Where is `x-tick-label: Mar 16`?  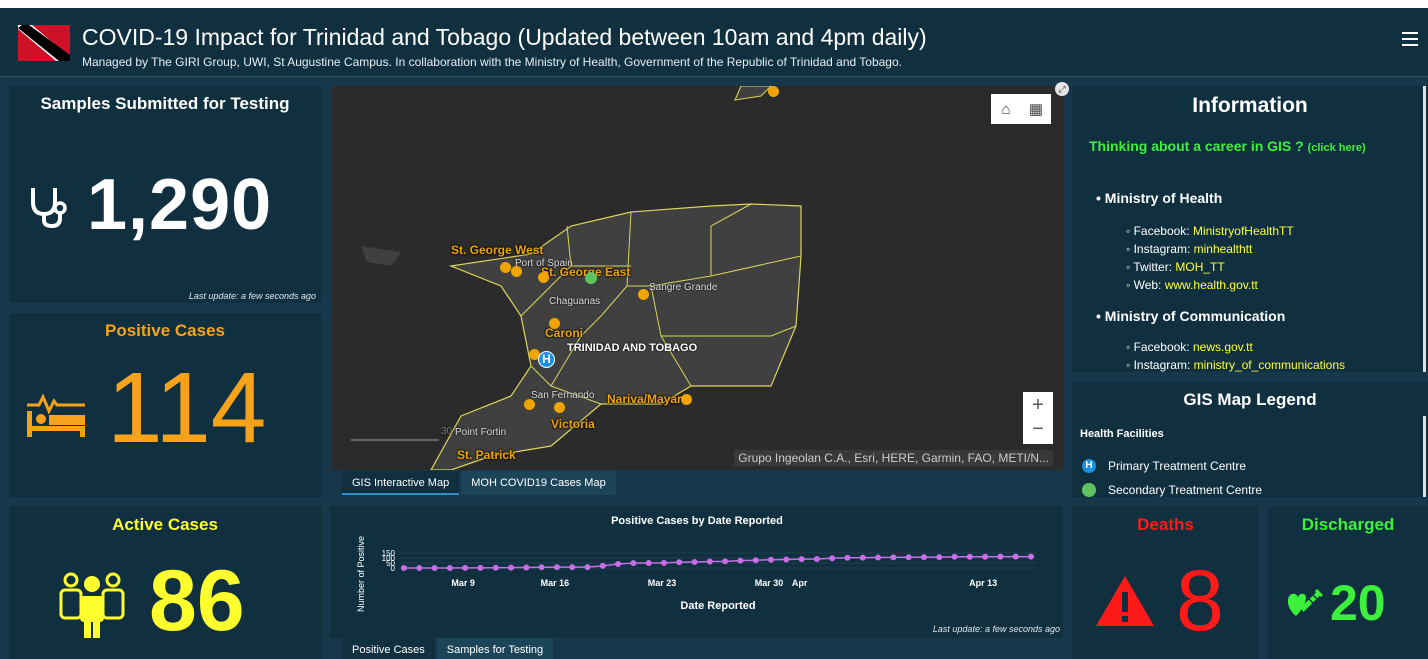
x-tick-label: Mar 16 is located at coordinates (555, 583).